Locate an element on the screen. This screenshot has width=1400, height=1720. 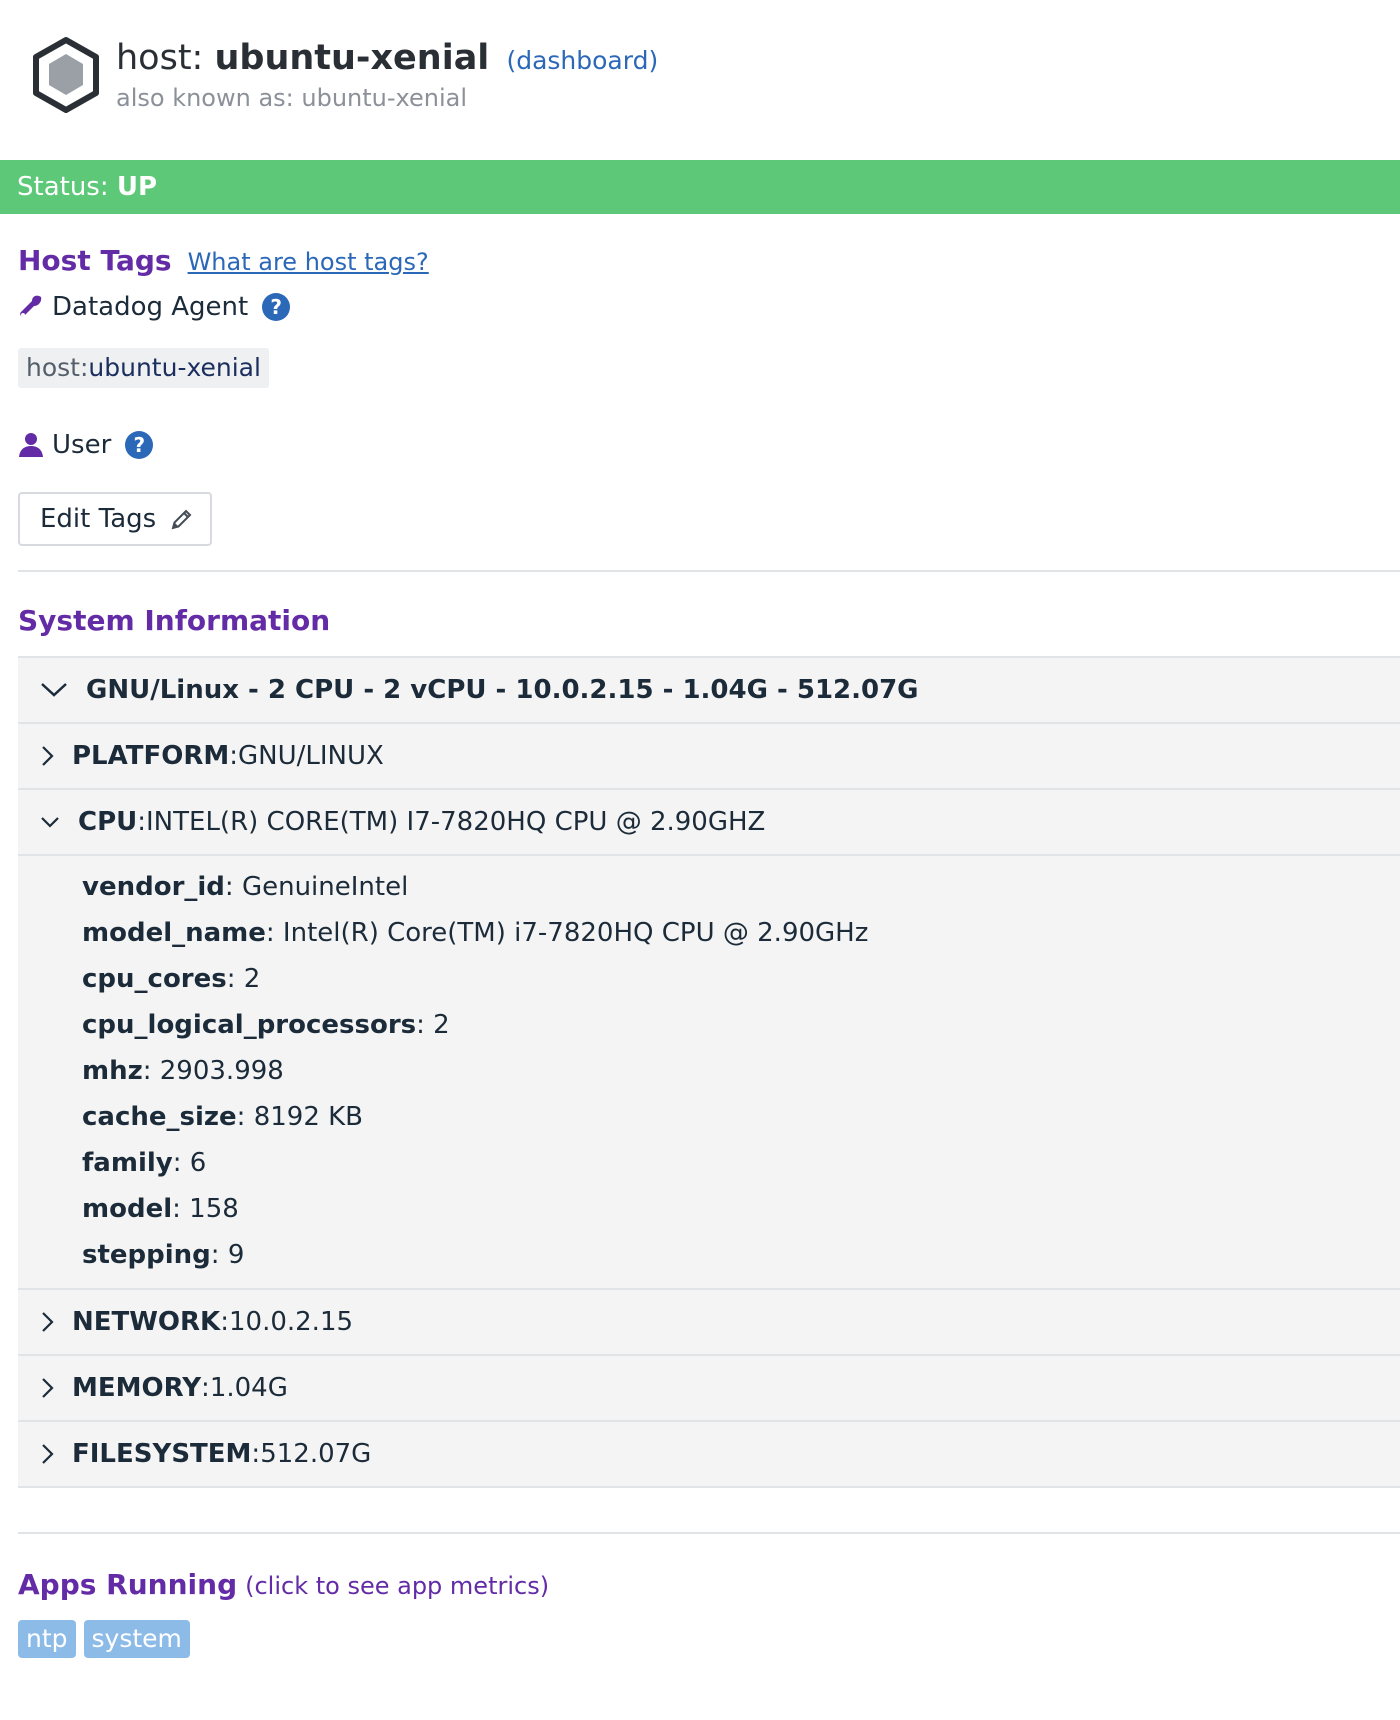
section-value: 10.0.2.15 is located at coordinates (291, 1322).